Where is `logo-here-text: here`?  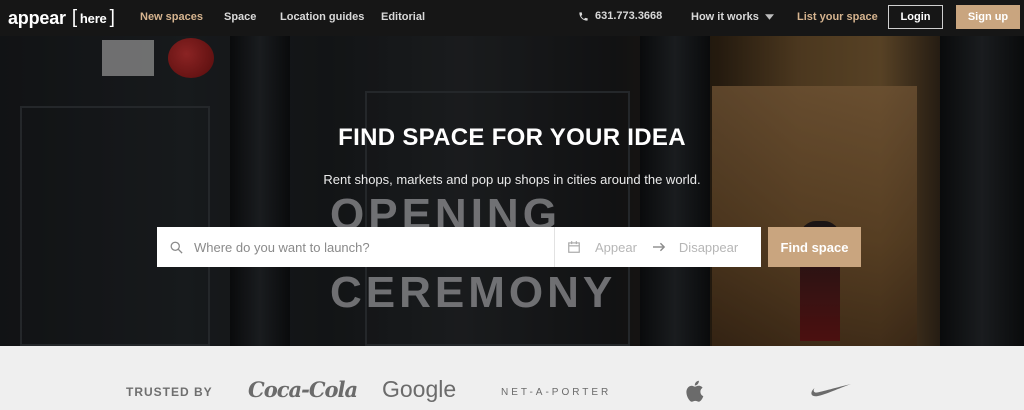 logo-here-text: here is located at coordinates (93, 18).